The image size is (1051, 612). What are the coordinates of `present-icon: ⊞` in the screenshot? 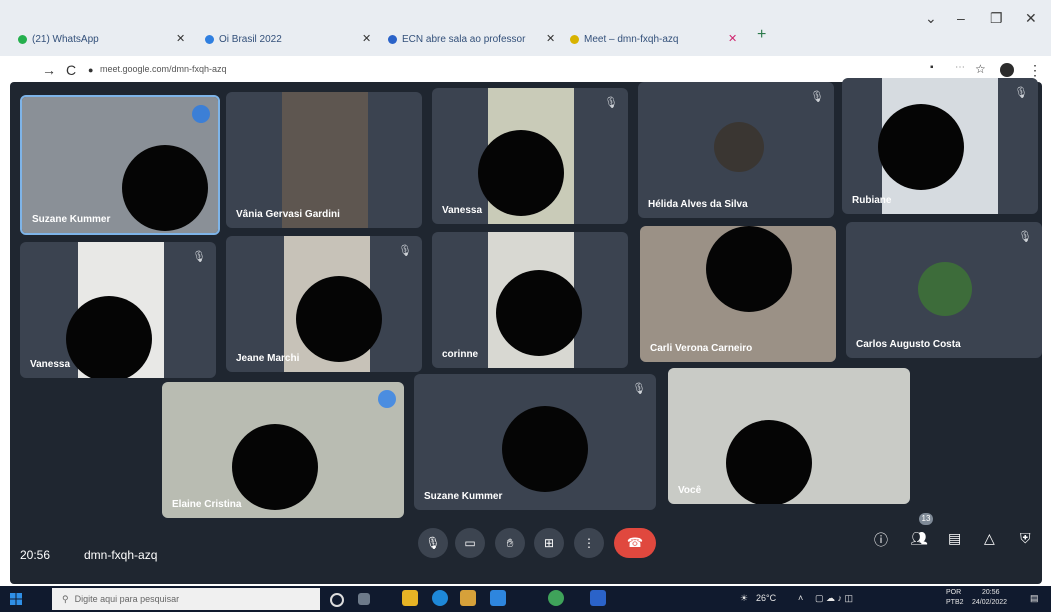 It's located at (549, 543).